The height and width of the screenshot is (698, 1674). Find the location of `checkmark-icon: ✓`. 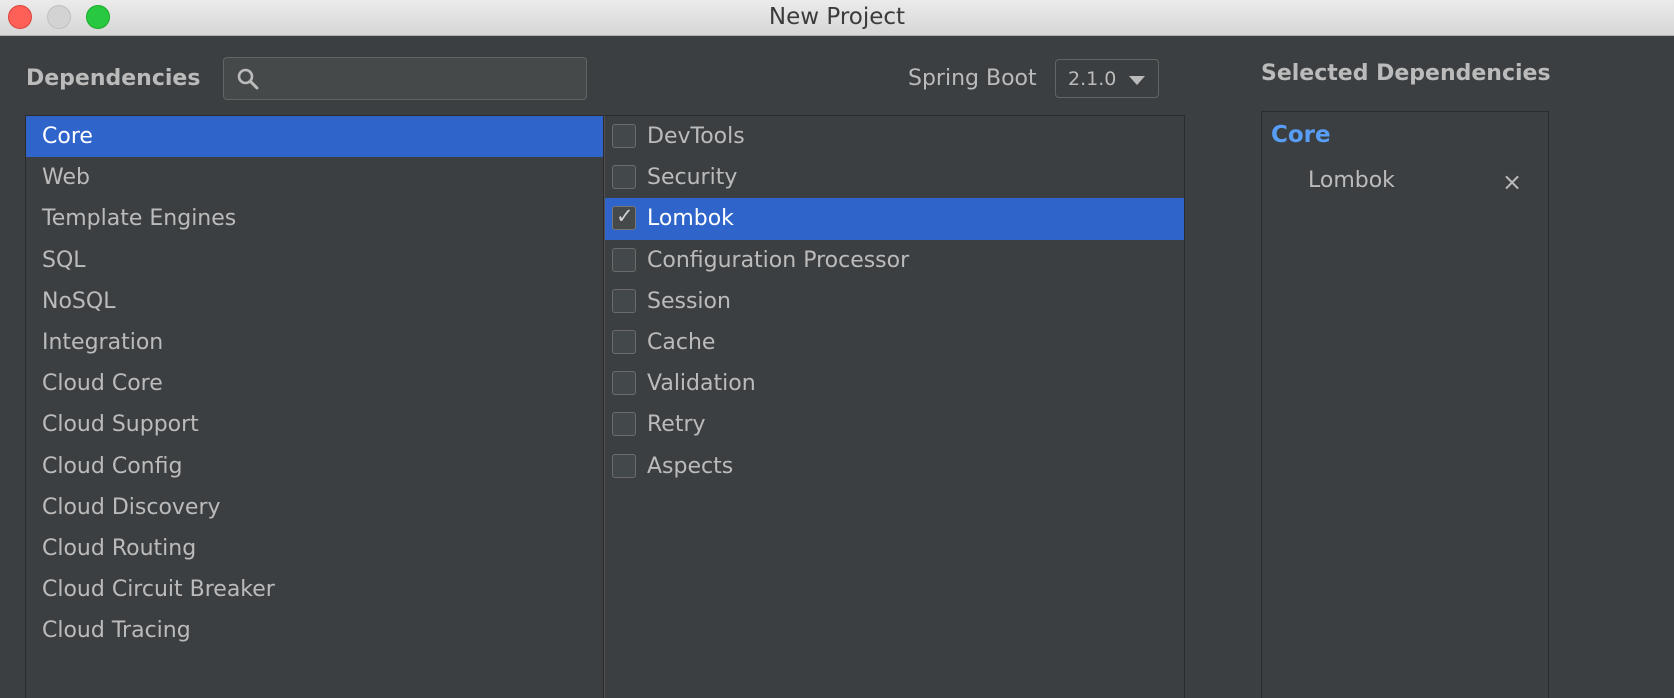

checkmark-icon: ✓ is located at coordinates (625, 216).